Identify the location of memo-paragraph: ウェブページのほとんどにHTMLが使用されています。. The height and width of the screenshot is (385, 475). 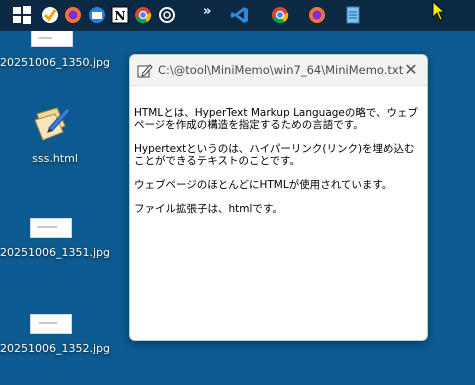
(263, 185).